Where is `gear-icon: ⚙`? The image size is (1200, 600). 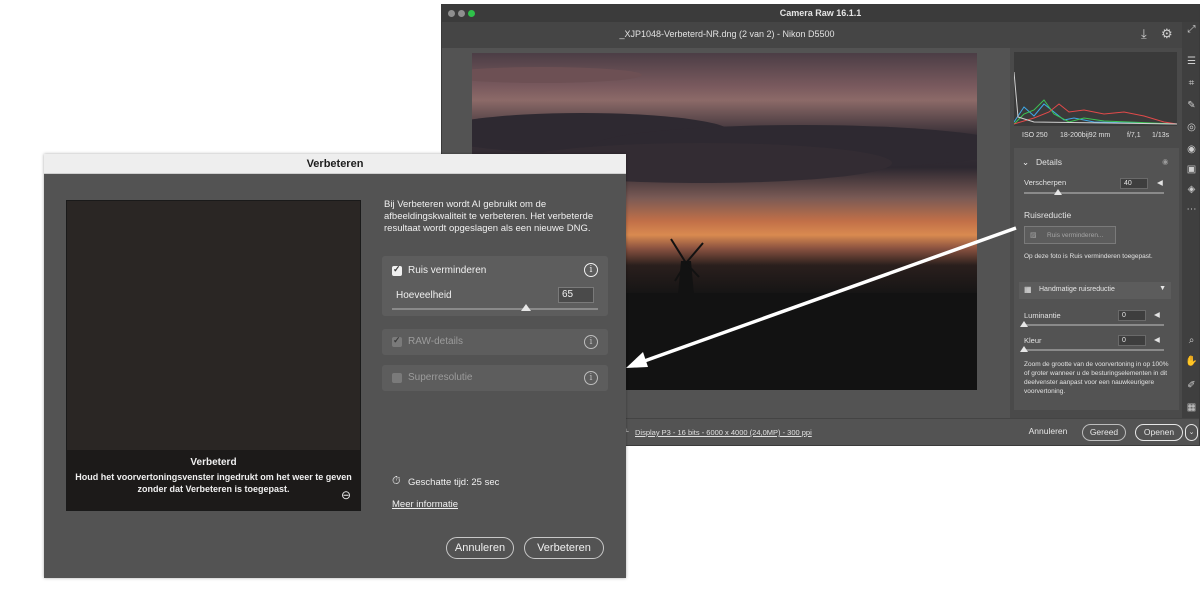 gear-icon: ⚙ is located at coordinates (1167, 34).